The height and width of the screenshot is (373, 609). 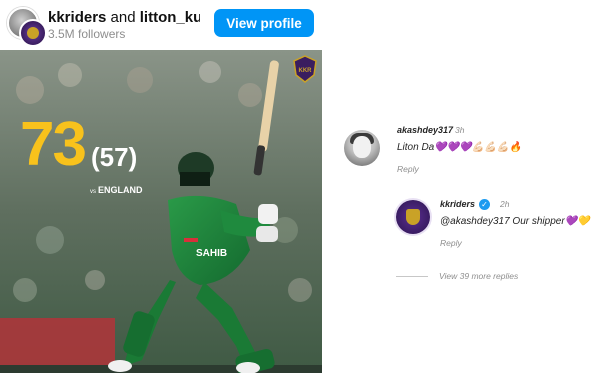 What do you see at coordinates (264, 23) in the screenshot?
I see `view-profile-button: View profile` at bounding box center [264, 23].